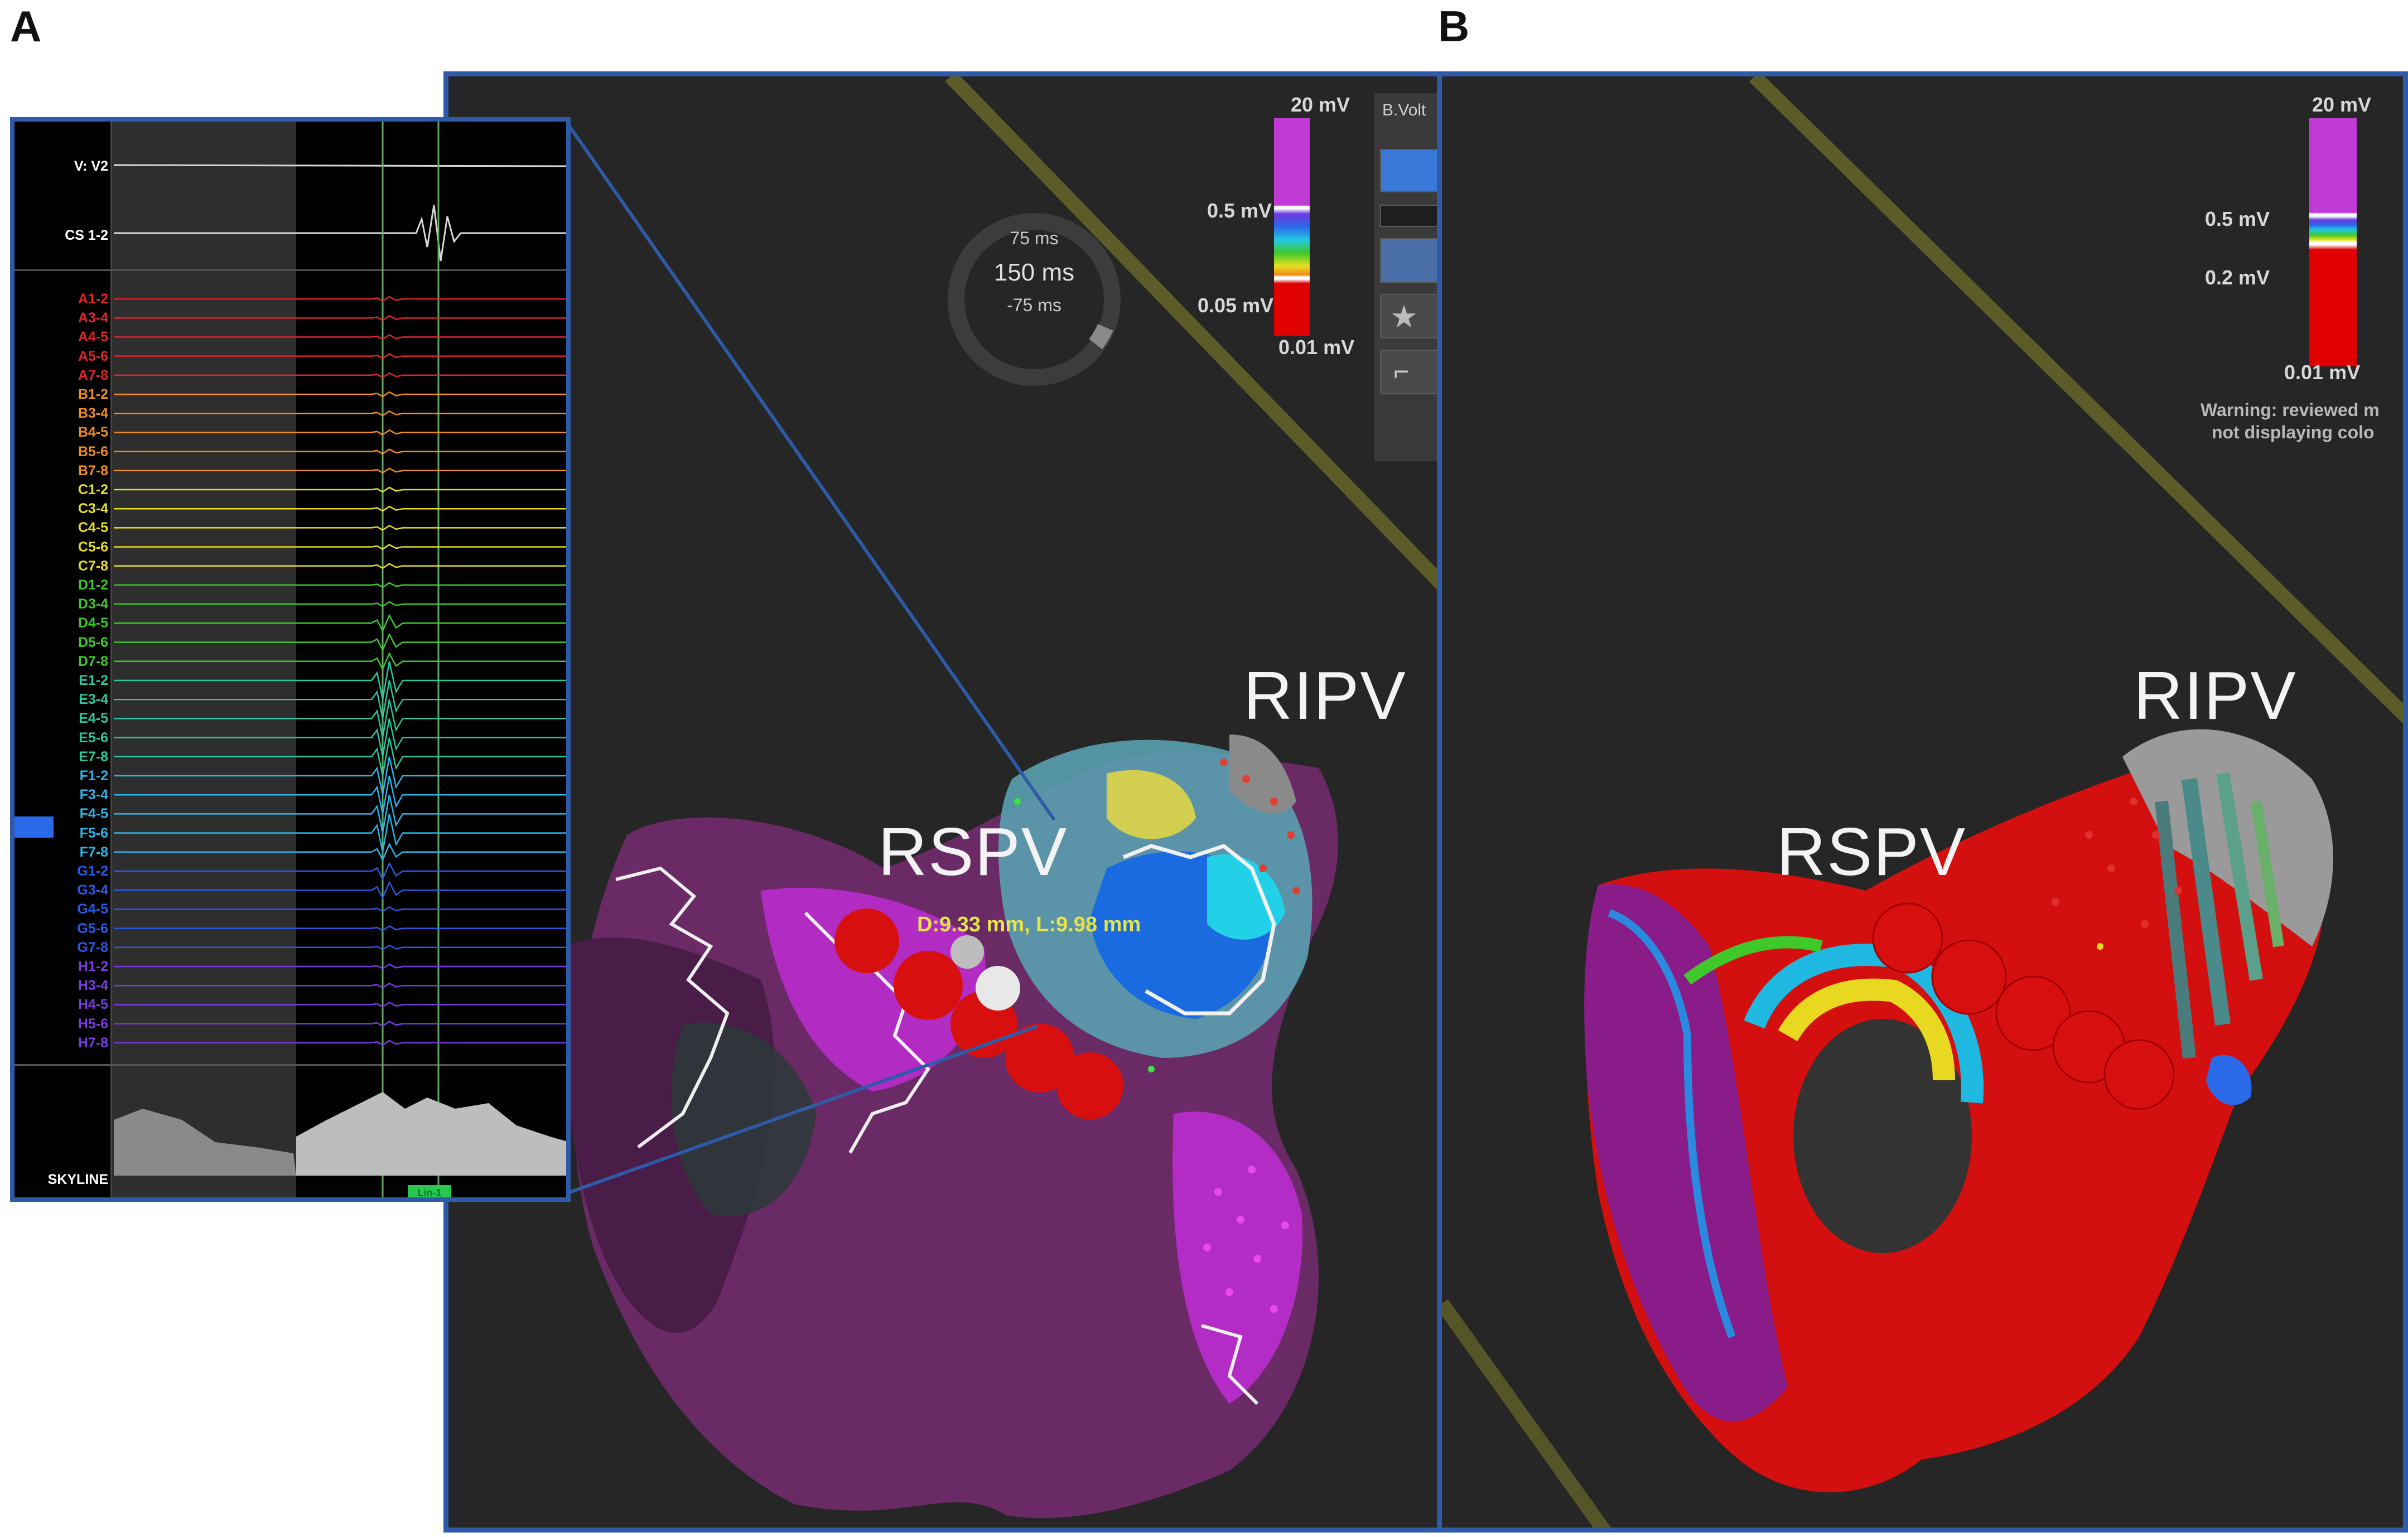 This screenshot has width=2408, height=1537. What do you see at coordinates (2322, 372) in the screenshot?
I see `scale-b-min-label: 0.01 mV` at bounding box center [2322, 372].